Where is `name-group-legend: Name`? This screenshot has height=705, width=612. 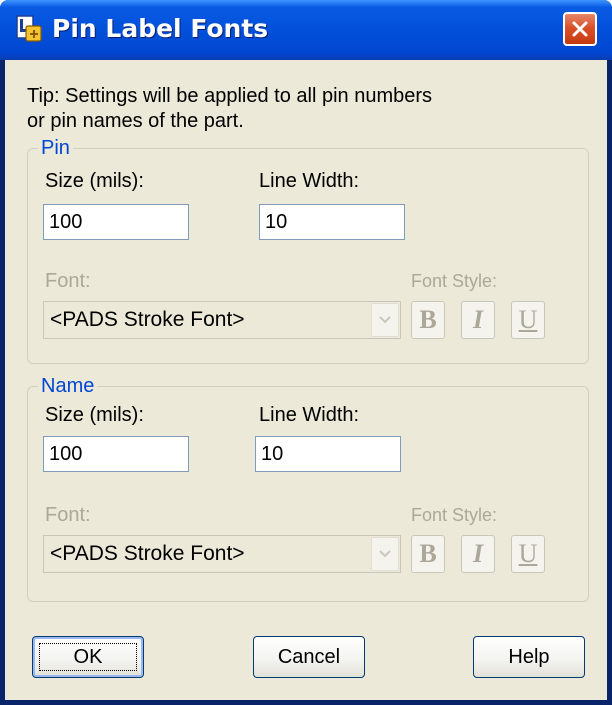
name-group-legend: Name is located at coordinates (68, 386).